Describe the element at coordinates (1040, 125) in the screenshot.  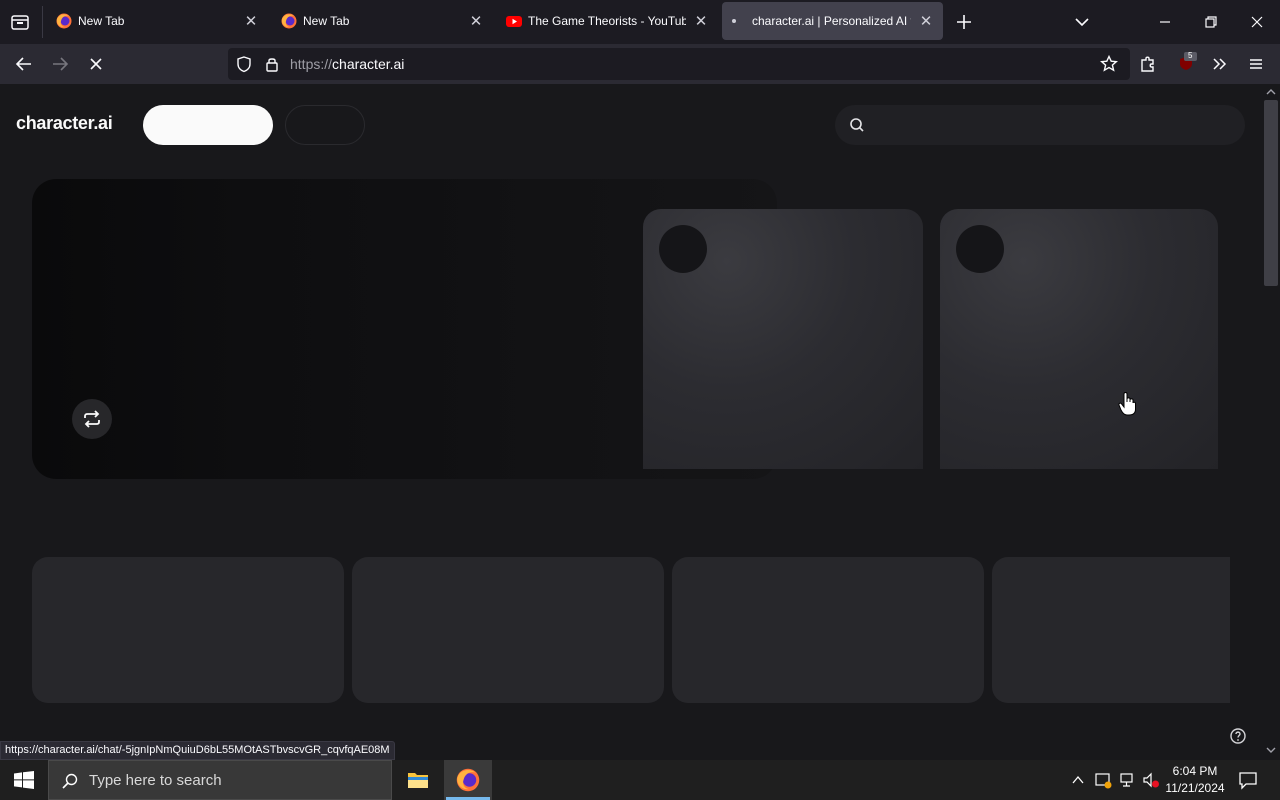
I see `search-bar` at that location.